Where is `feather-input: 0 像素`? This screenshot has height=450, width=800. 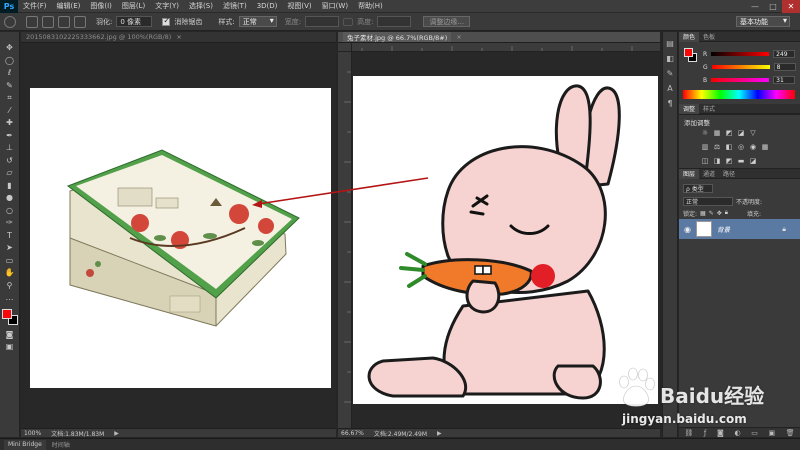 feather-input: 0 像素 is located at coordinates (134, 21).